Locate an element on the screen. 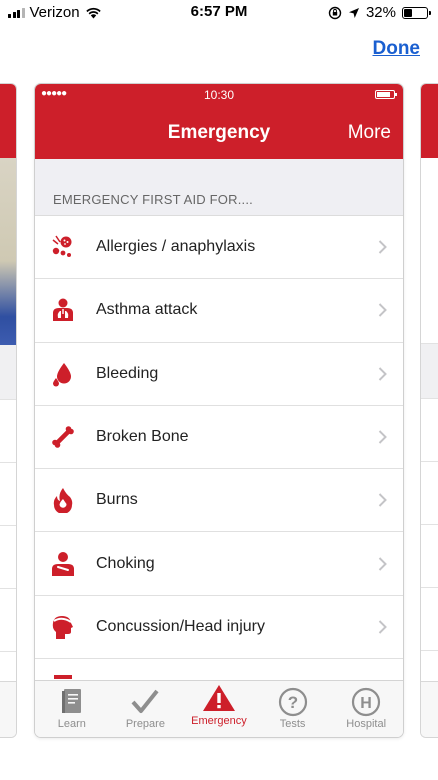 This screenshot has height=780, width=438. more-button: More is located at coordinates (369, 133).